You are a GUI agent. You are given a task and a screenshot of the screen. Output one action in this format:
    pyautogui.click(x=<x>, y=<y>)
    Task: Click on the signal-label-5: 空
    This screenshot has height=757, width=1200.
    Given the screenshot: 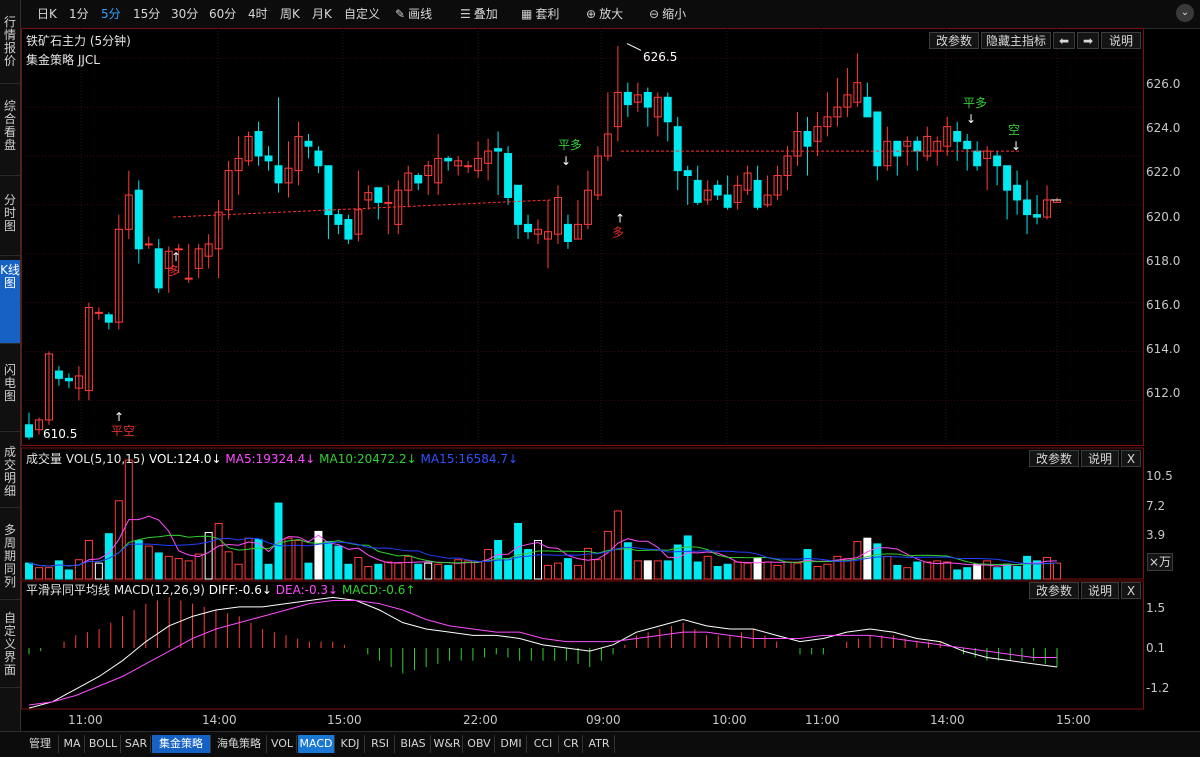 What is the action you would take?
    pyautogui.click(x=1014, y=130)
    